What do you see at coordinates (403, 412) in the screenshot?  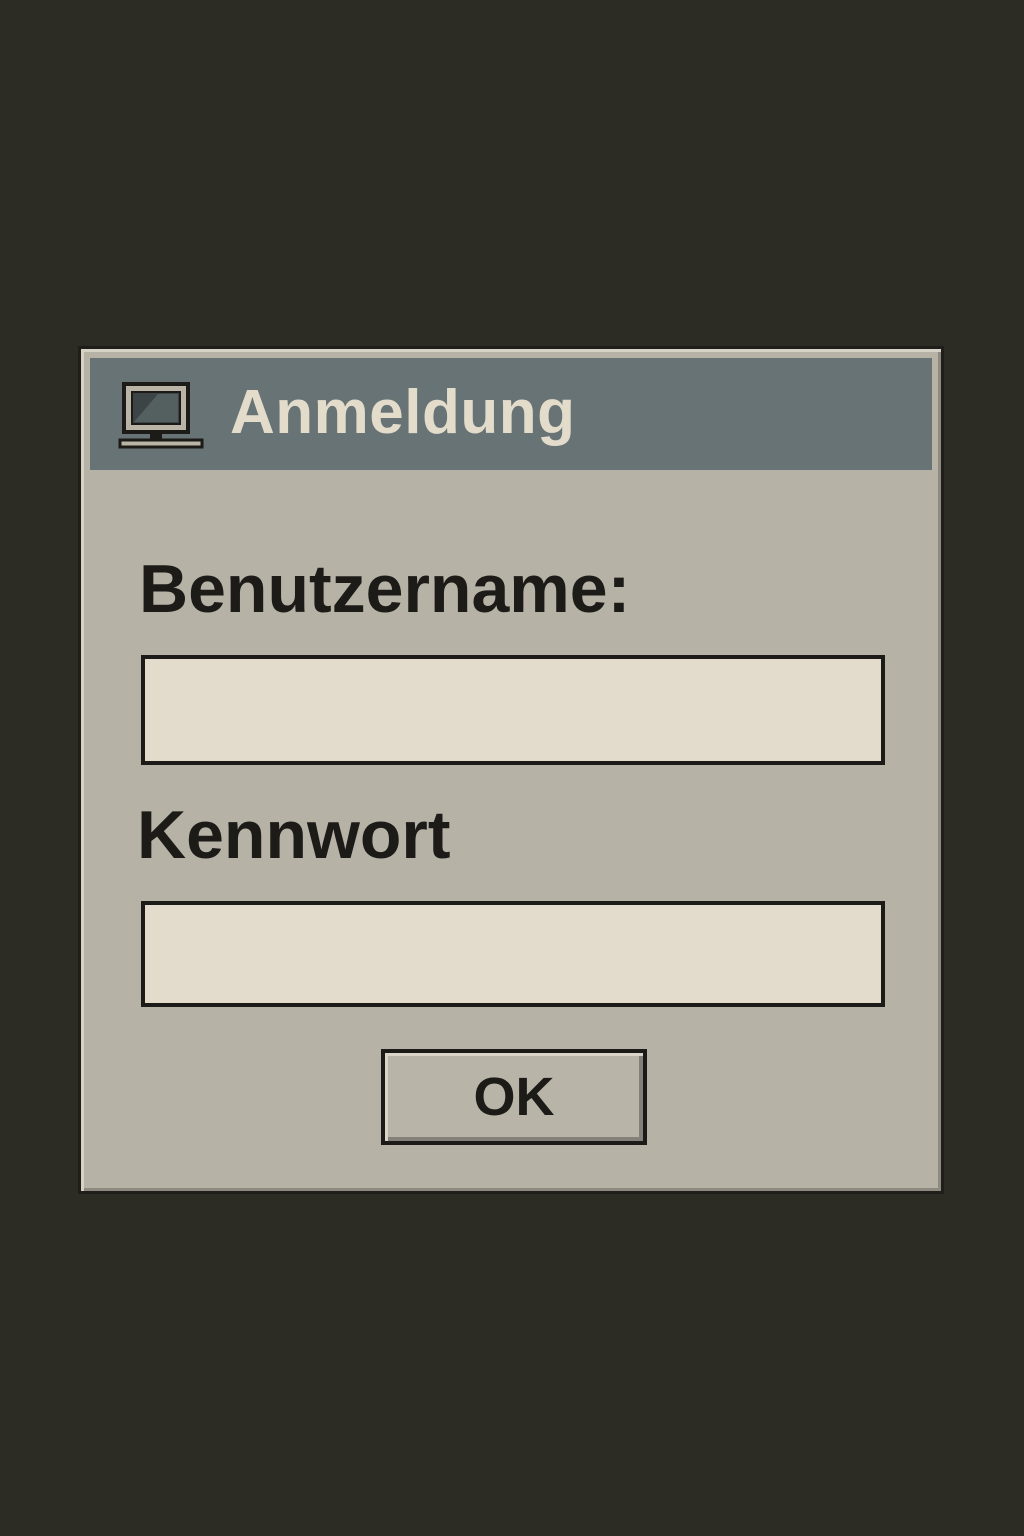 I see `window-title: Anmeldung` at bounding box center [403, 412].